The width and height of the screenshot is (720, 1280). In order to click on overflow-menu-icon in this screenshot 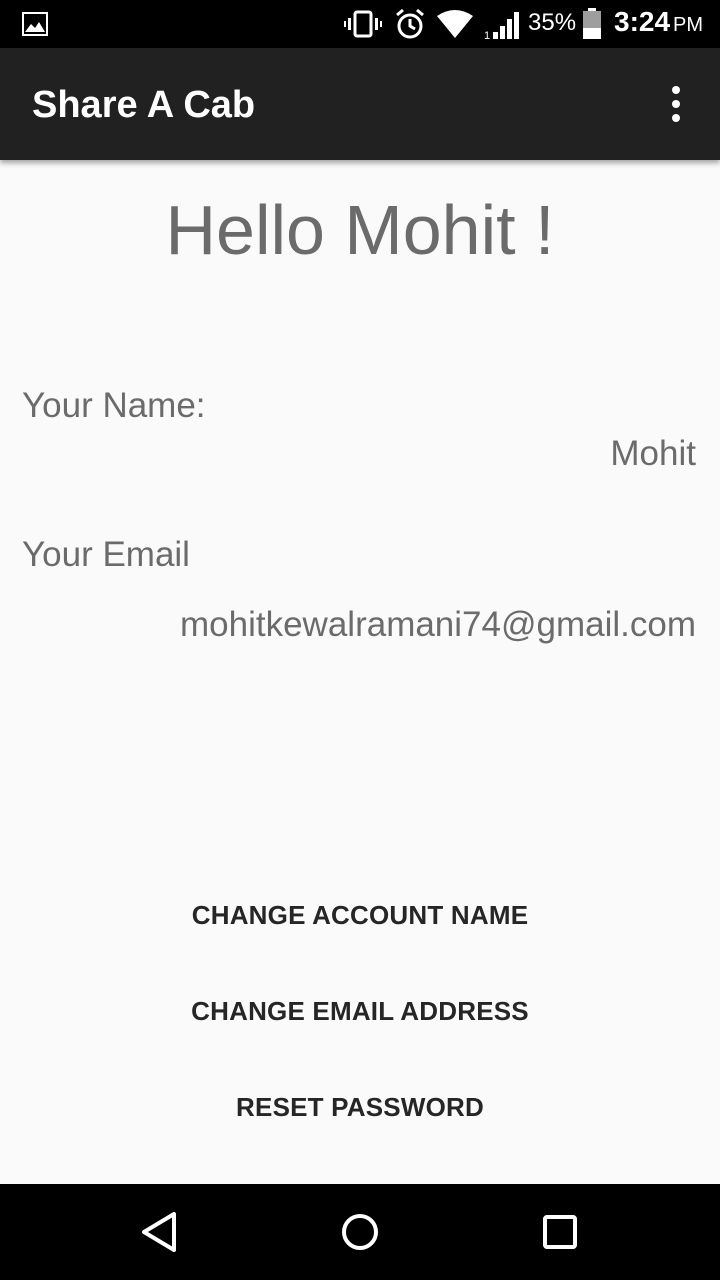, I will do `click(676, 104)`.